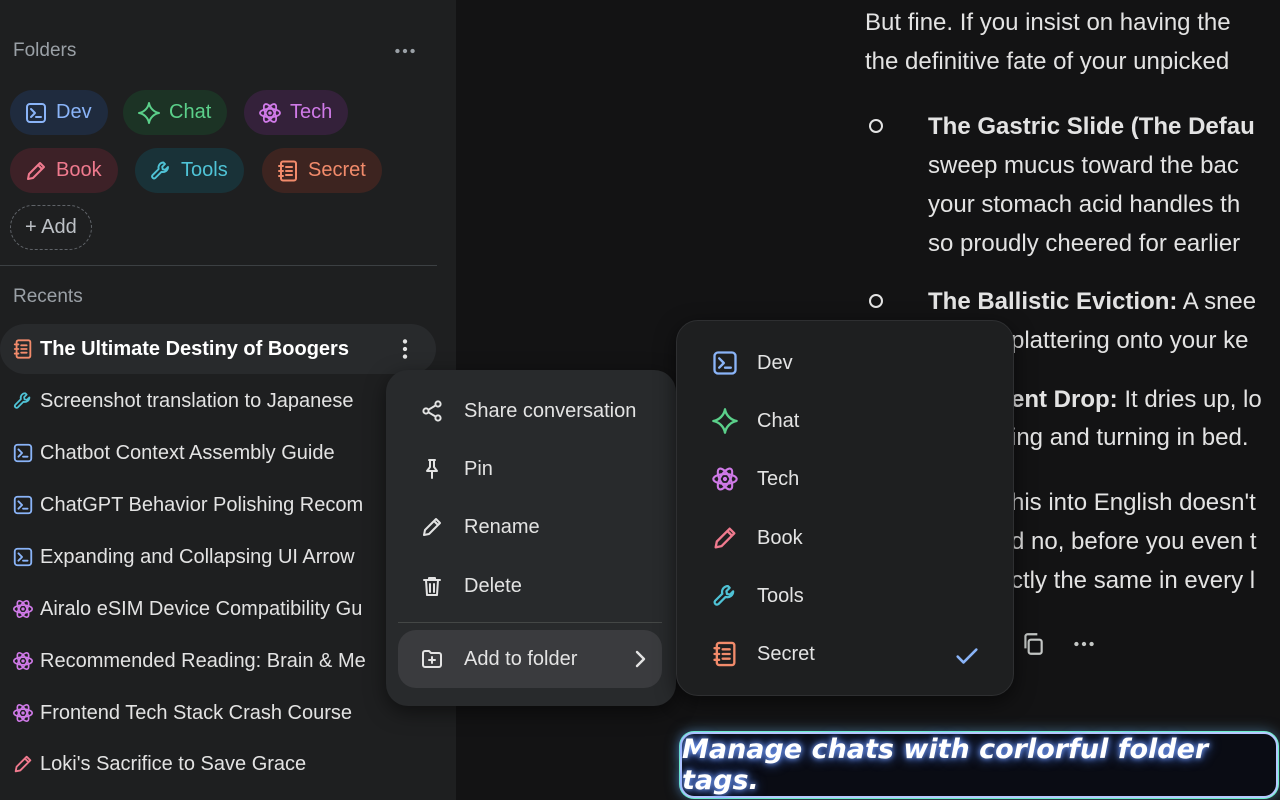 This screenshot has height=800, width=1280. I want to click on recent-item-title: Expanding and Collapsing UI Arrow, so click(197, 556).